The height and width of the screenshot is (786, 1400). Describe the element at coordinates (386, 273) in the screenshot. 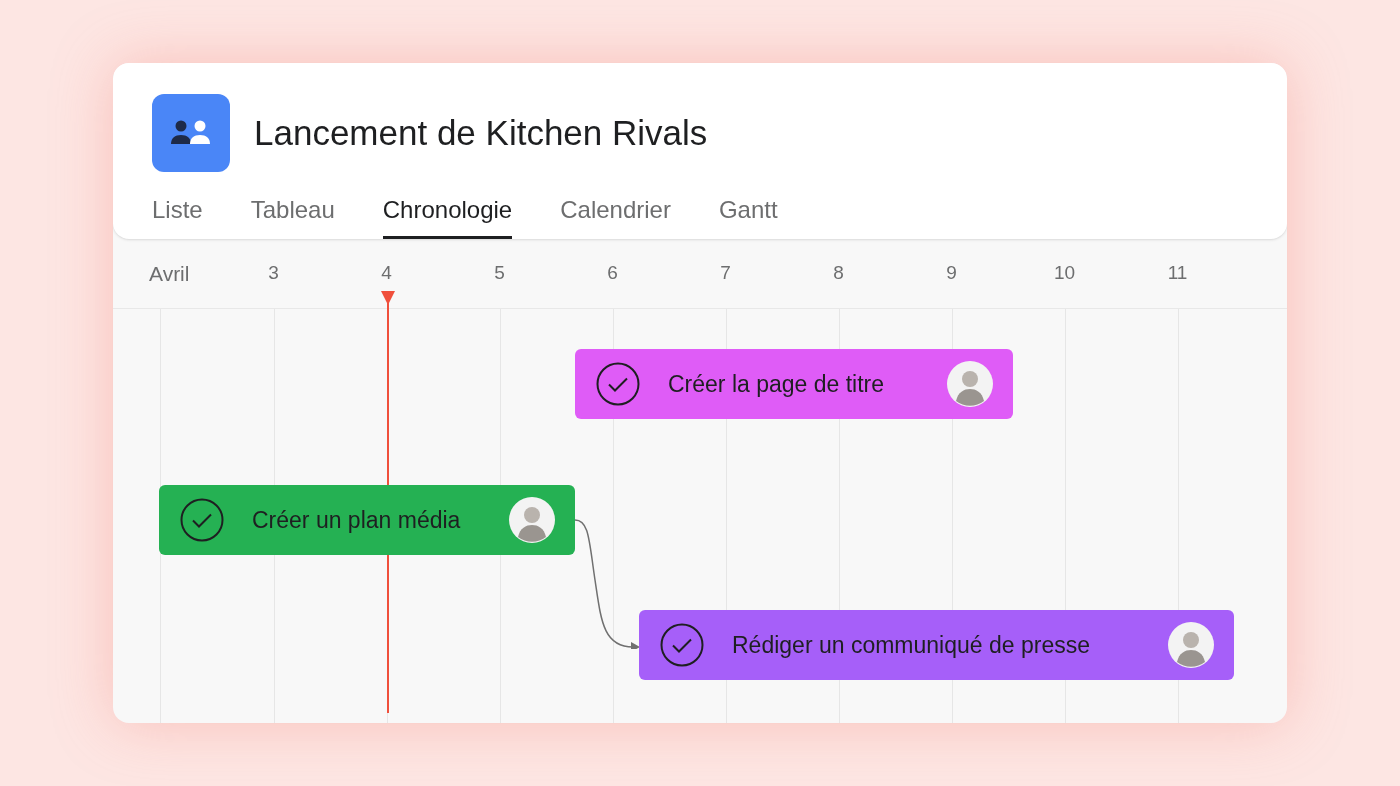

I see `day-label: 4` at that location.